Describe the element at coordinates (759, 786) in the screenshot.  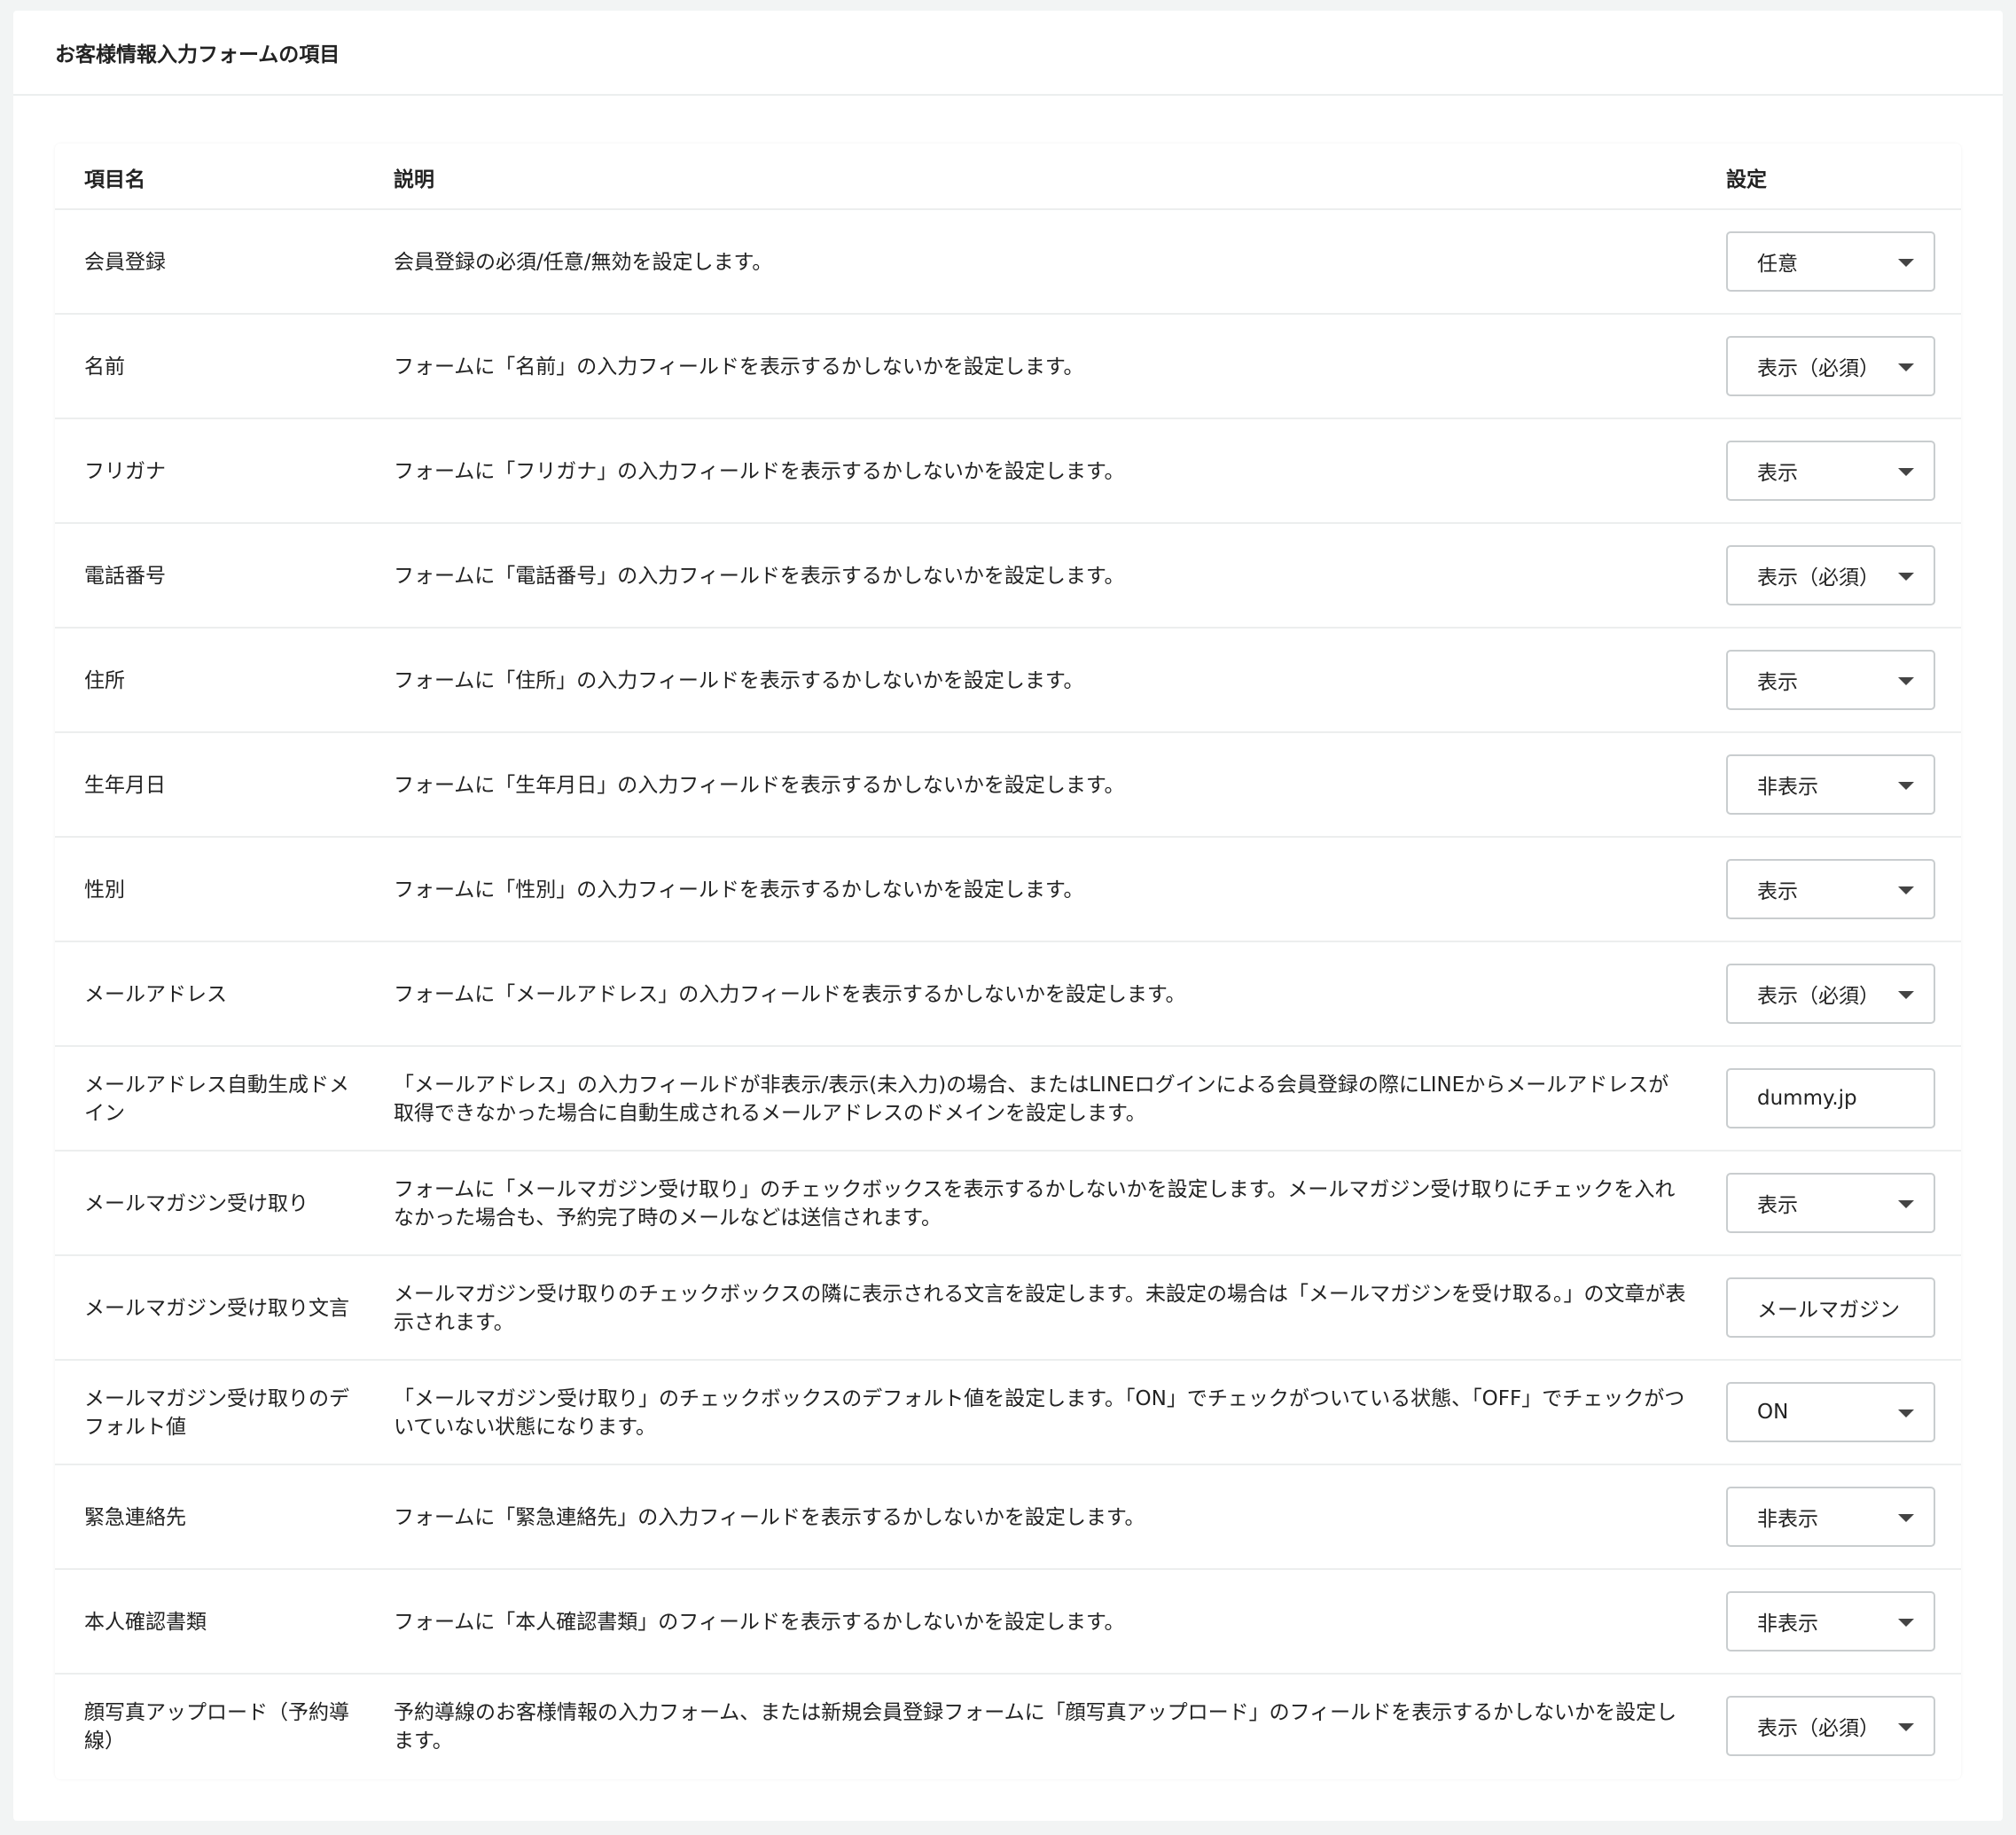
I see `item-description: フォームに「生年月日」の入力フィールドを表示するかしないかを設定します。` at that location.